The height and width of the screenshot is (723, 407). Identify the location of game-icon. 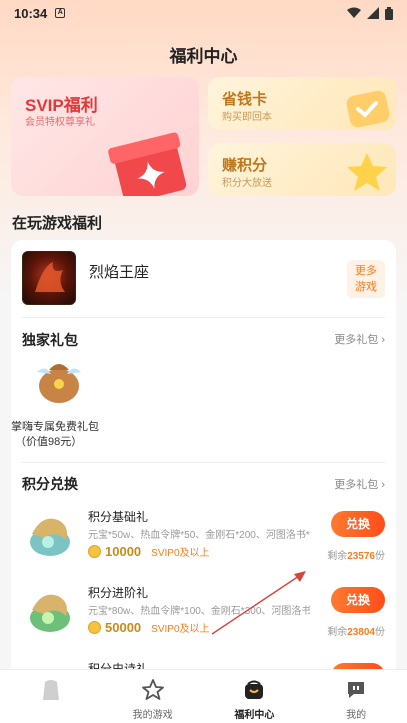
(49, 278).